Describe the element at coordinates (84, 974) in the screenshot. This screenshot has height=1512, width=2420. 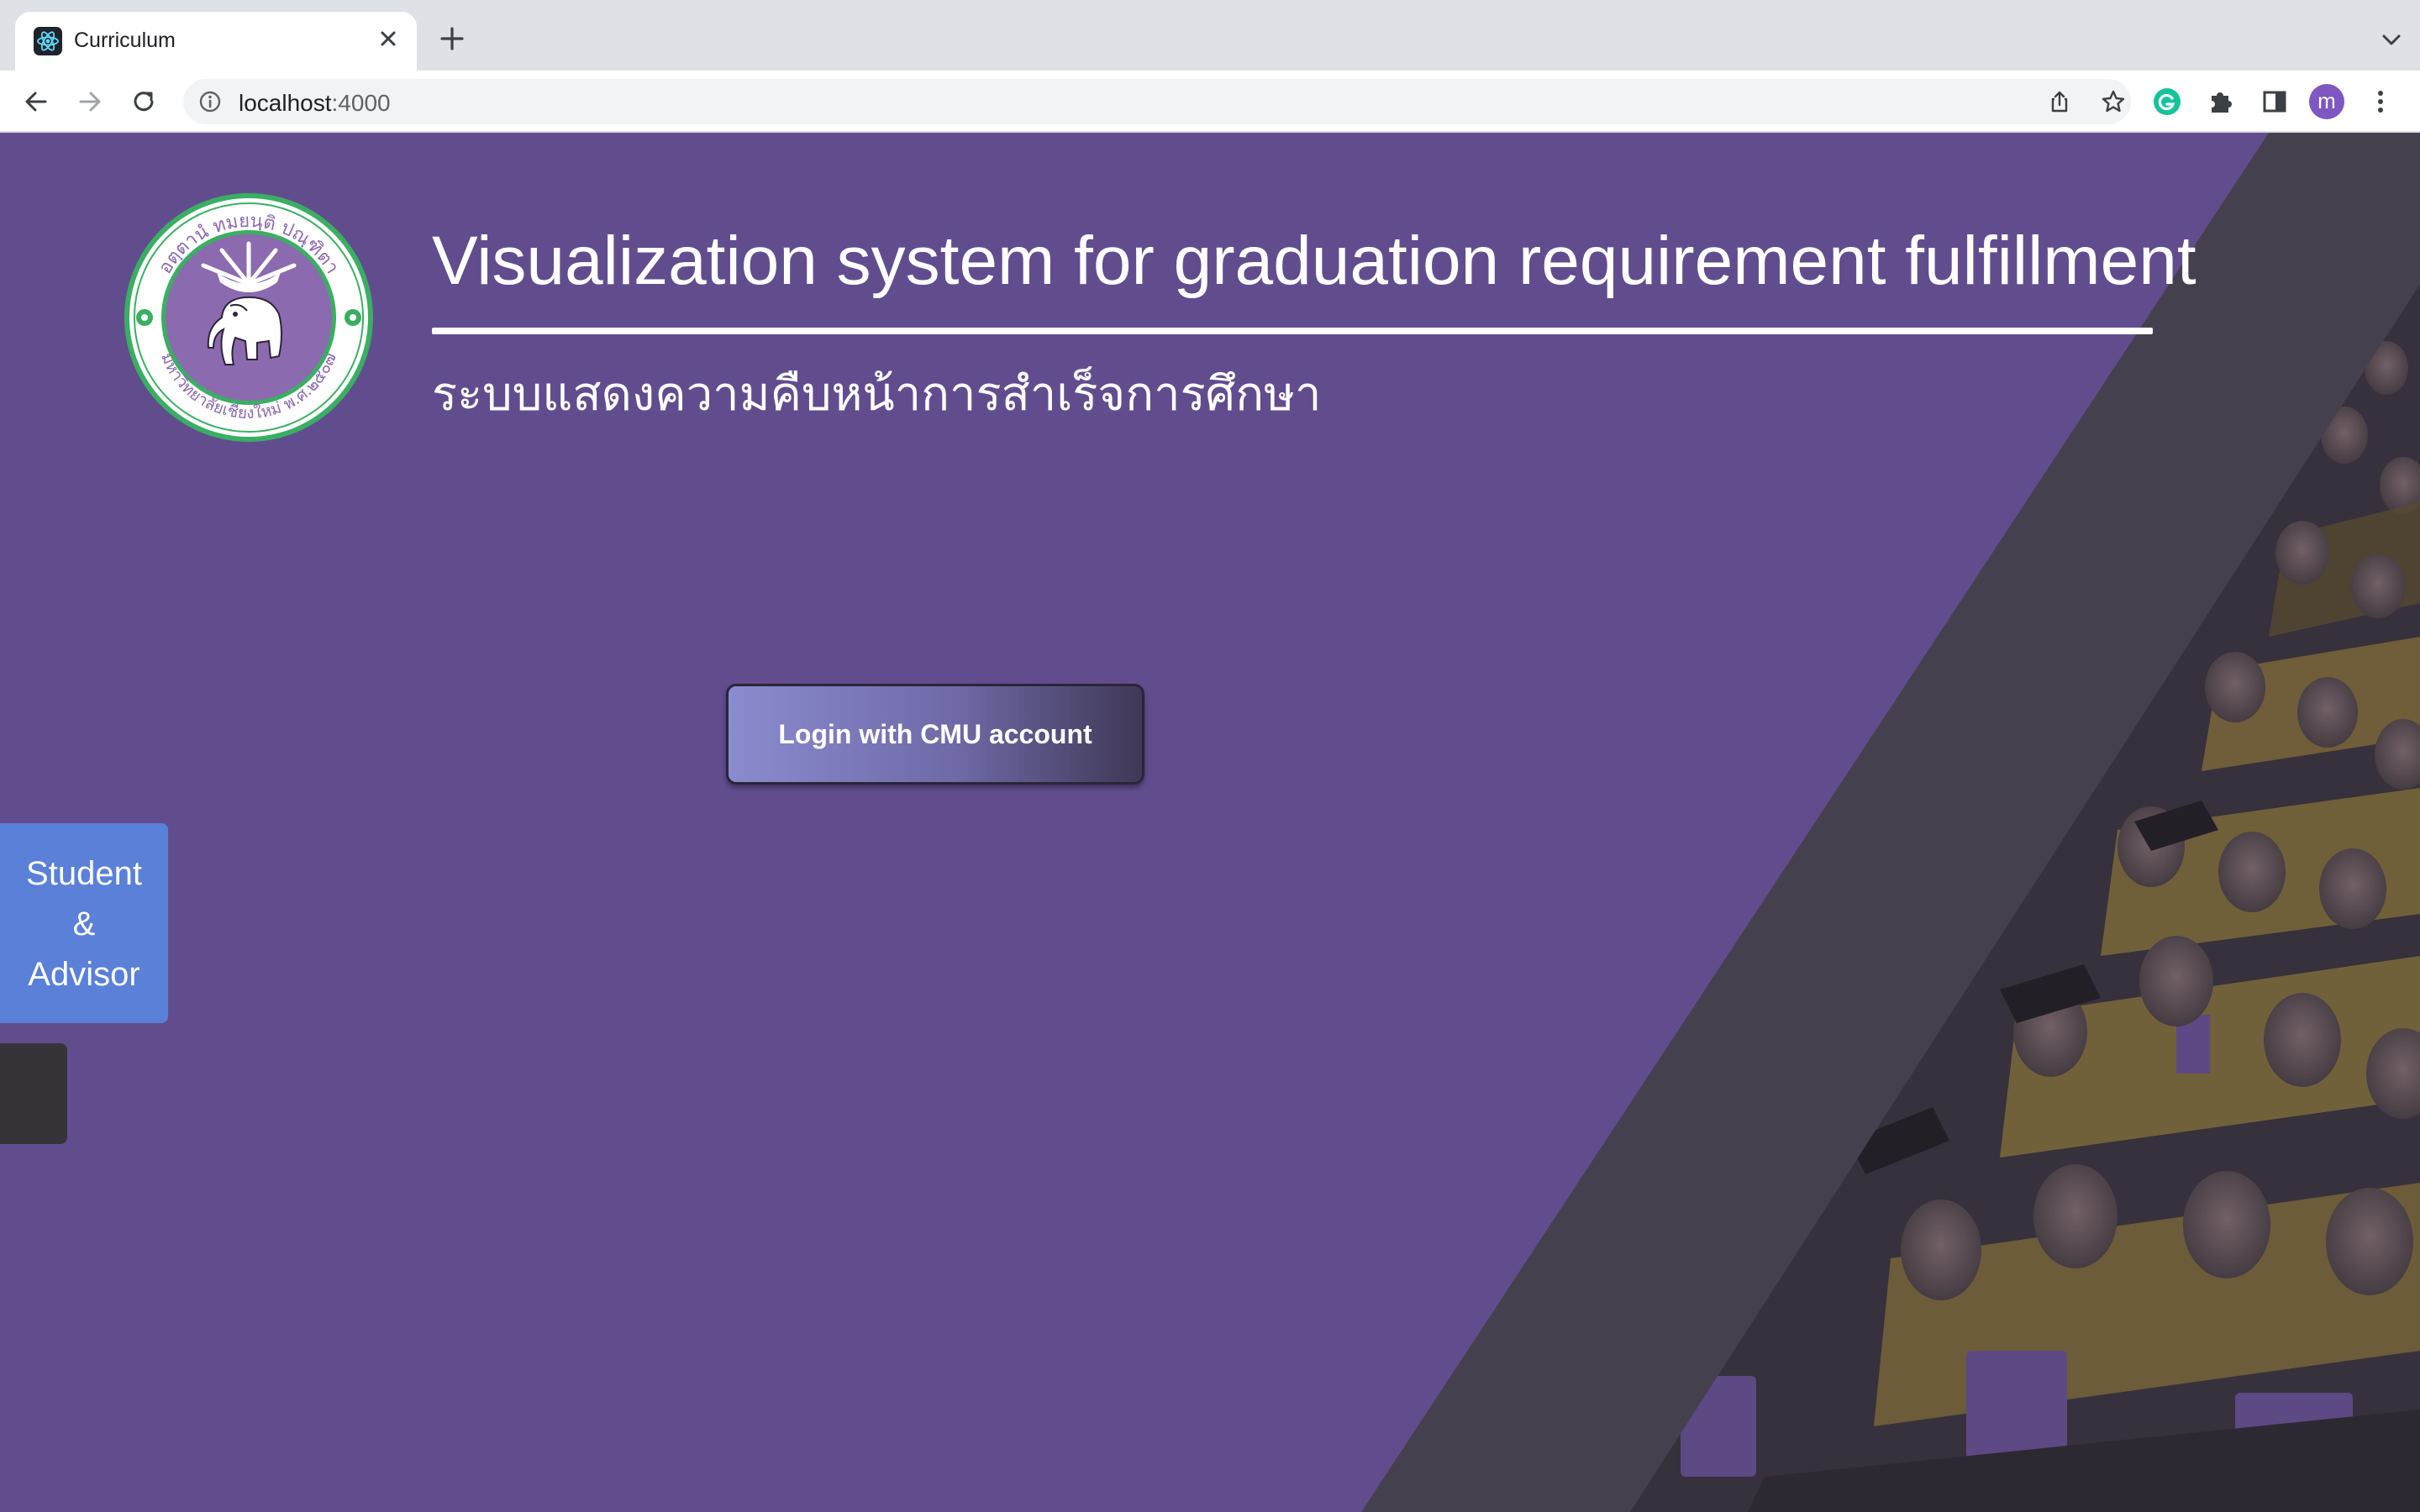
I see `role-tab-line-3: Advisor` at that location.